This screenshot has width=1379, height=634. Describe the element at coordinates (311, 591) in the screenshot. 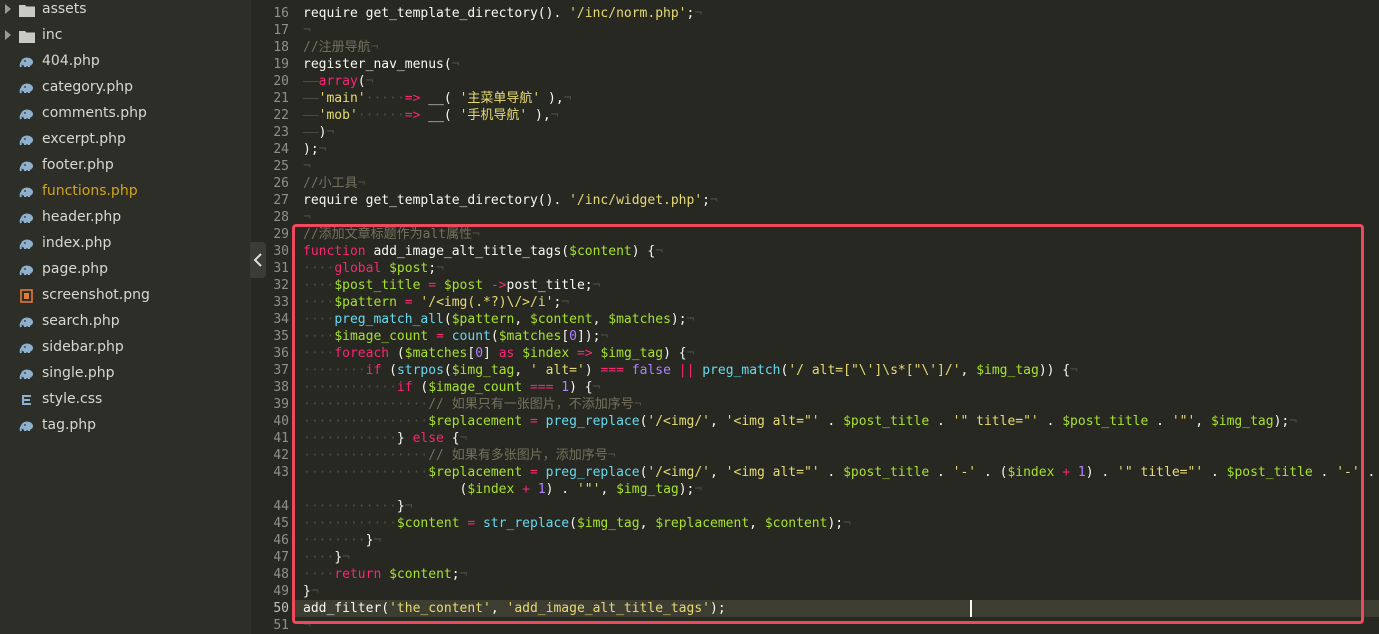

I see `code-line: }¬` at that location.